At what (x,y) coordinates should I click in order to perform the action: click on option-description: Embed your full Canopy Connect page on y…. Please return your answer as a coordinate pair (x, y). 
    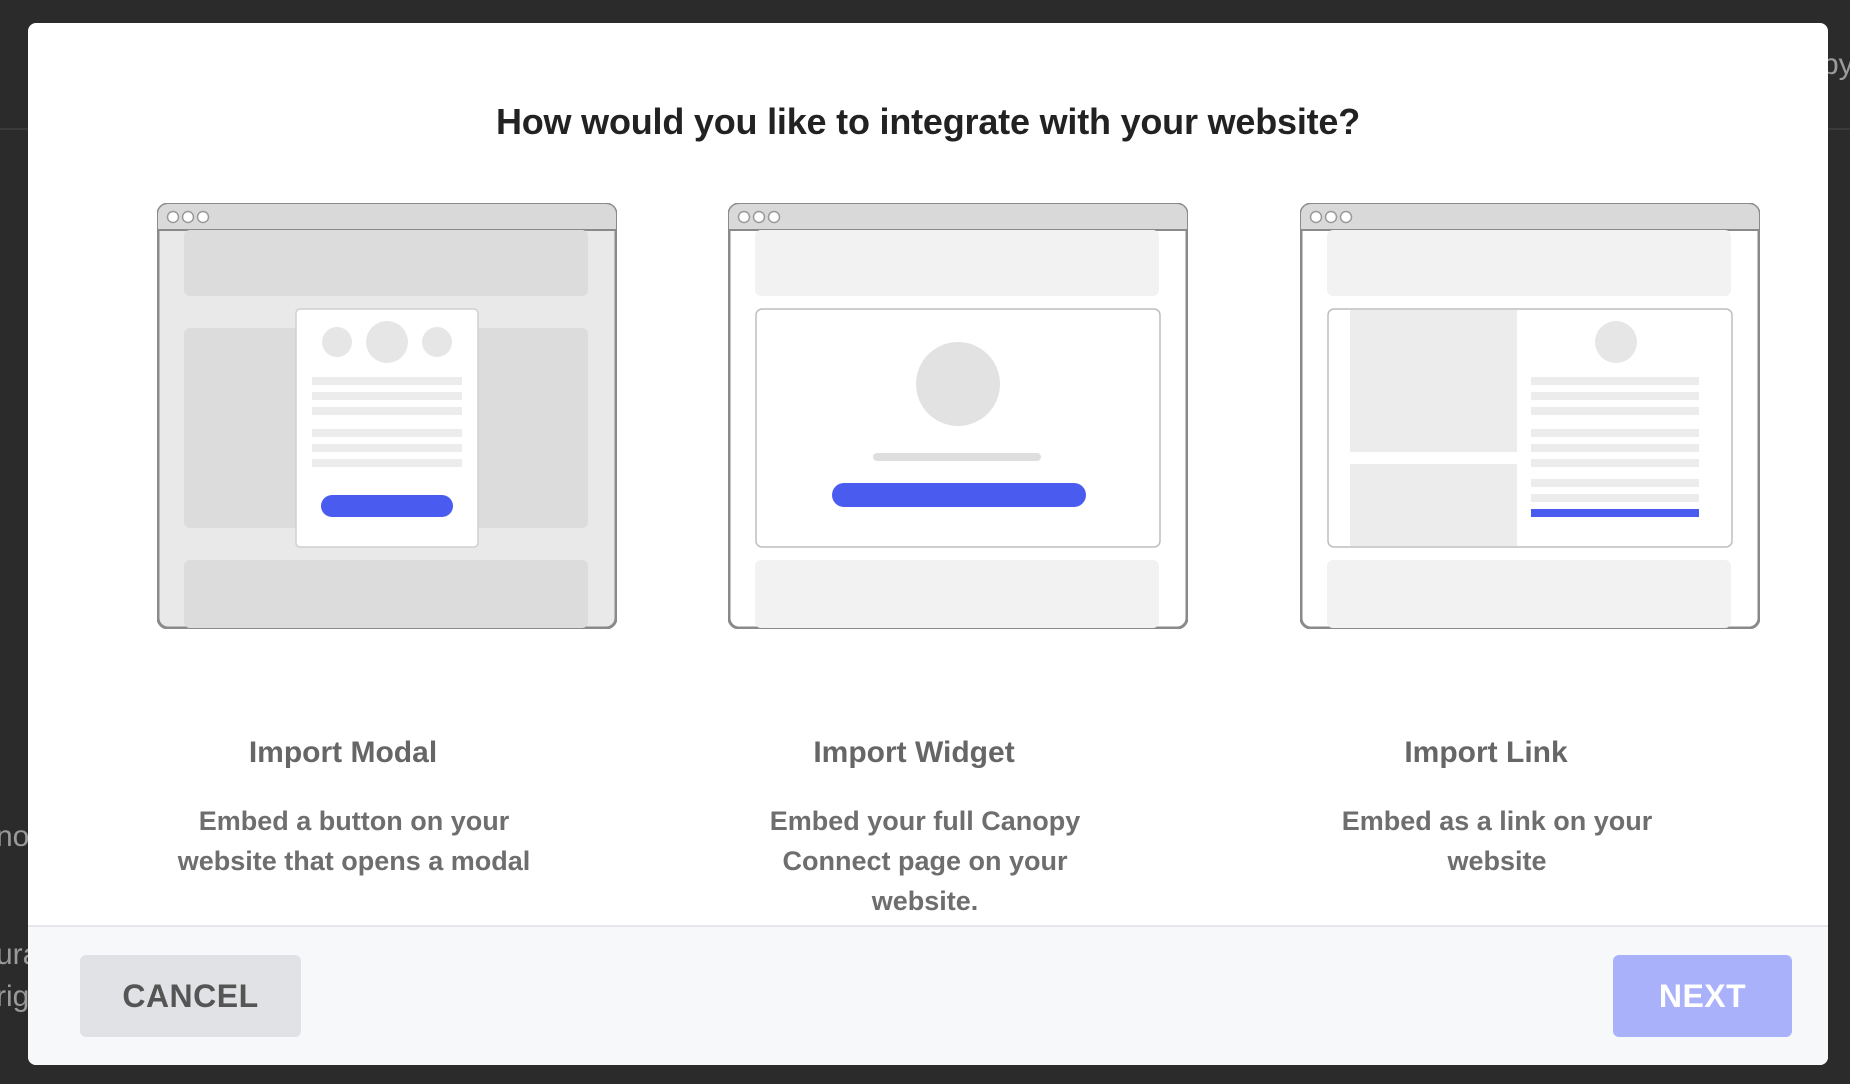
    Looking at the image, I should click on (925, 861).